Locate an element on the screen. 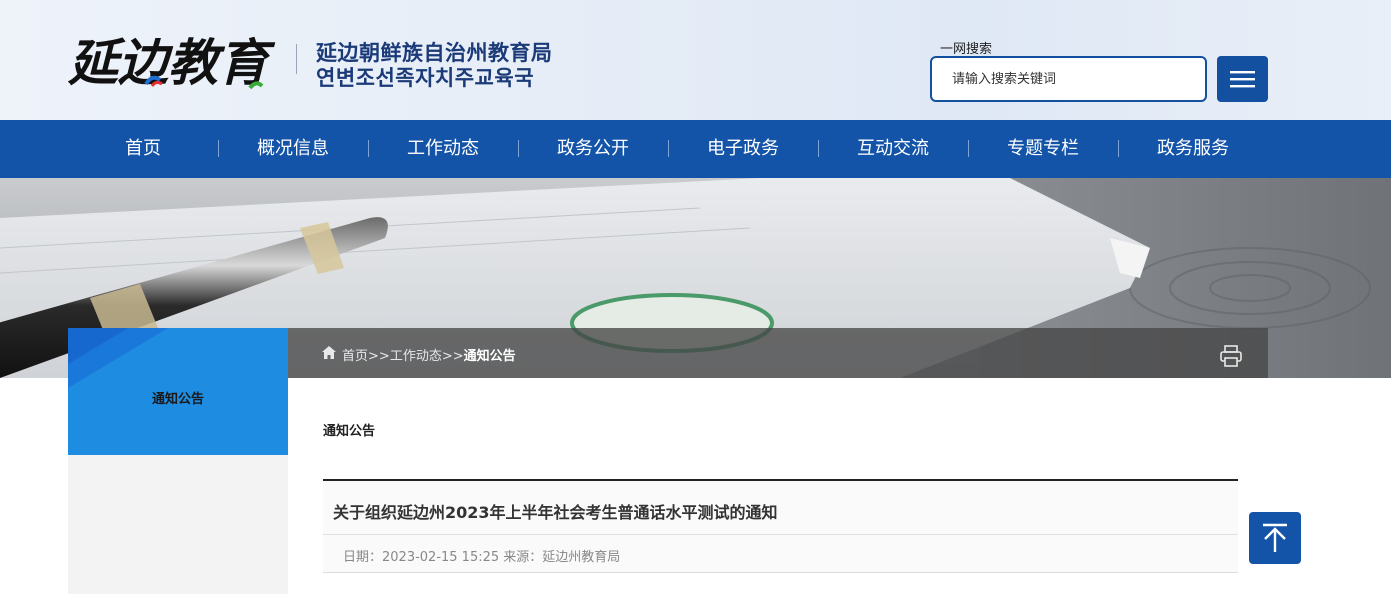 The width and height of the screenshot is (1391, 594). nav-item-gov-affairs-open: 政务公开 is located at coordinates (593, 149).